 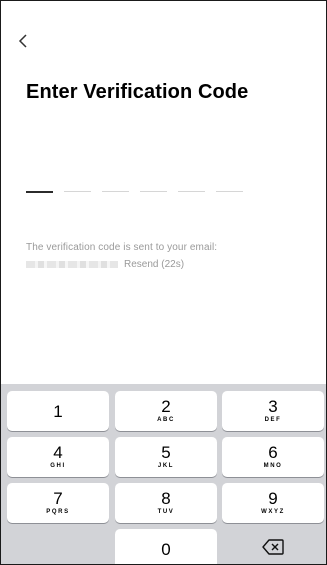 I want to click on key-letters: GHI, so click(x=58, y=466).